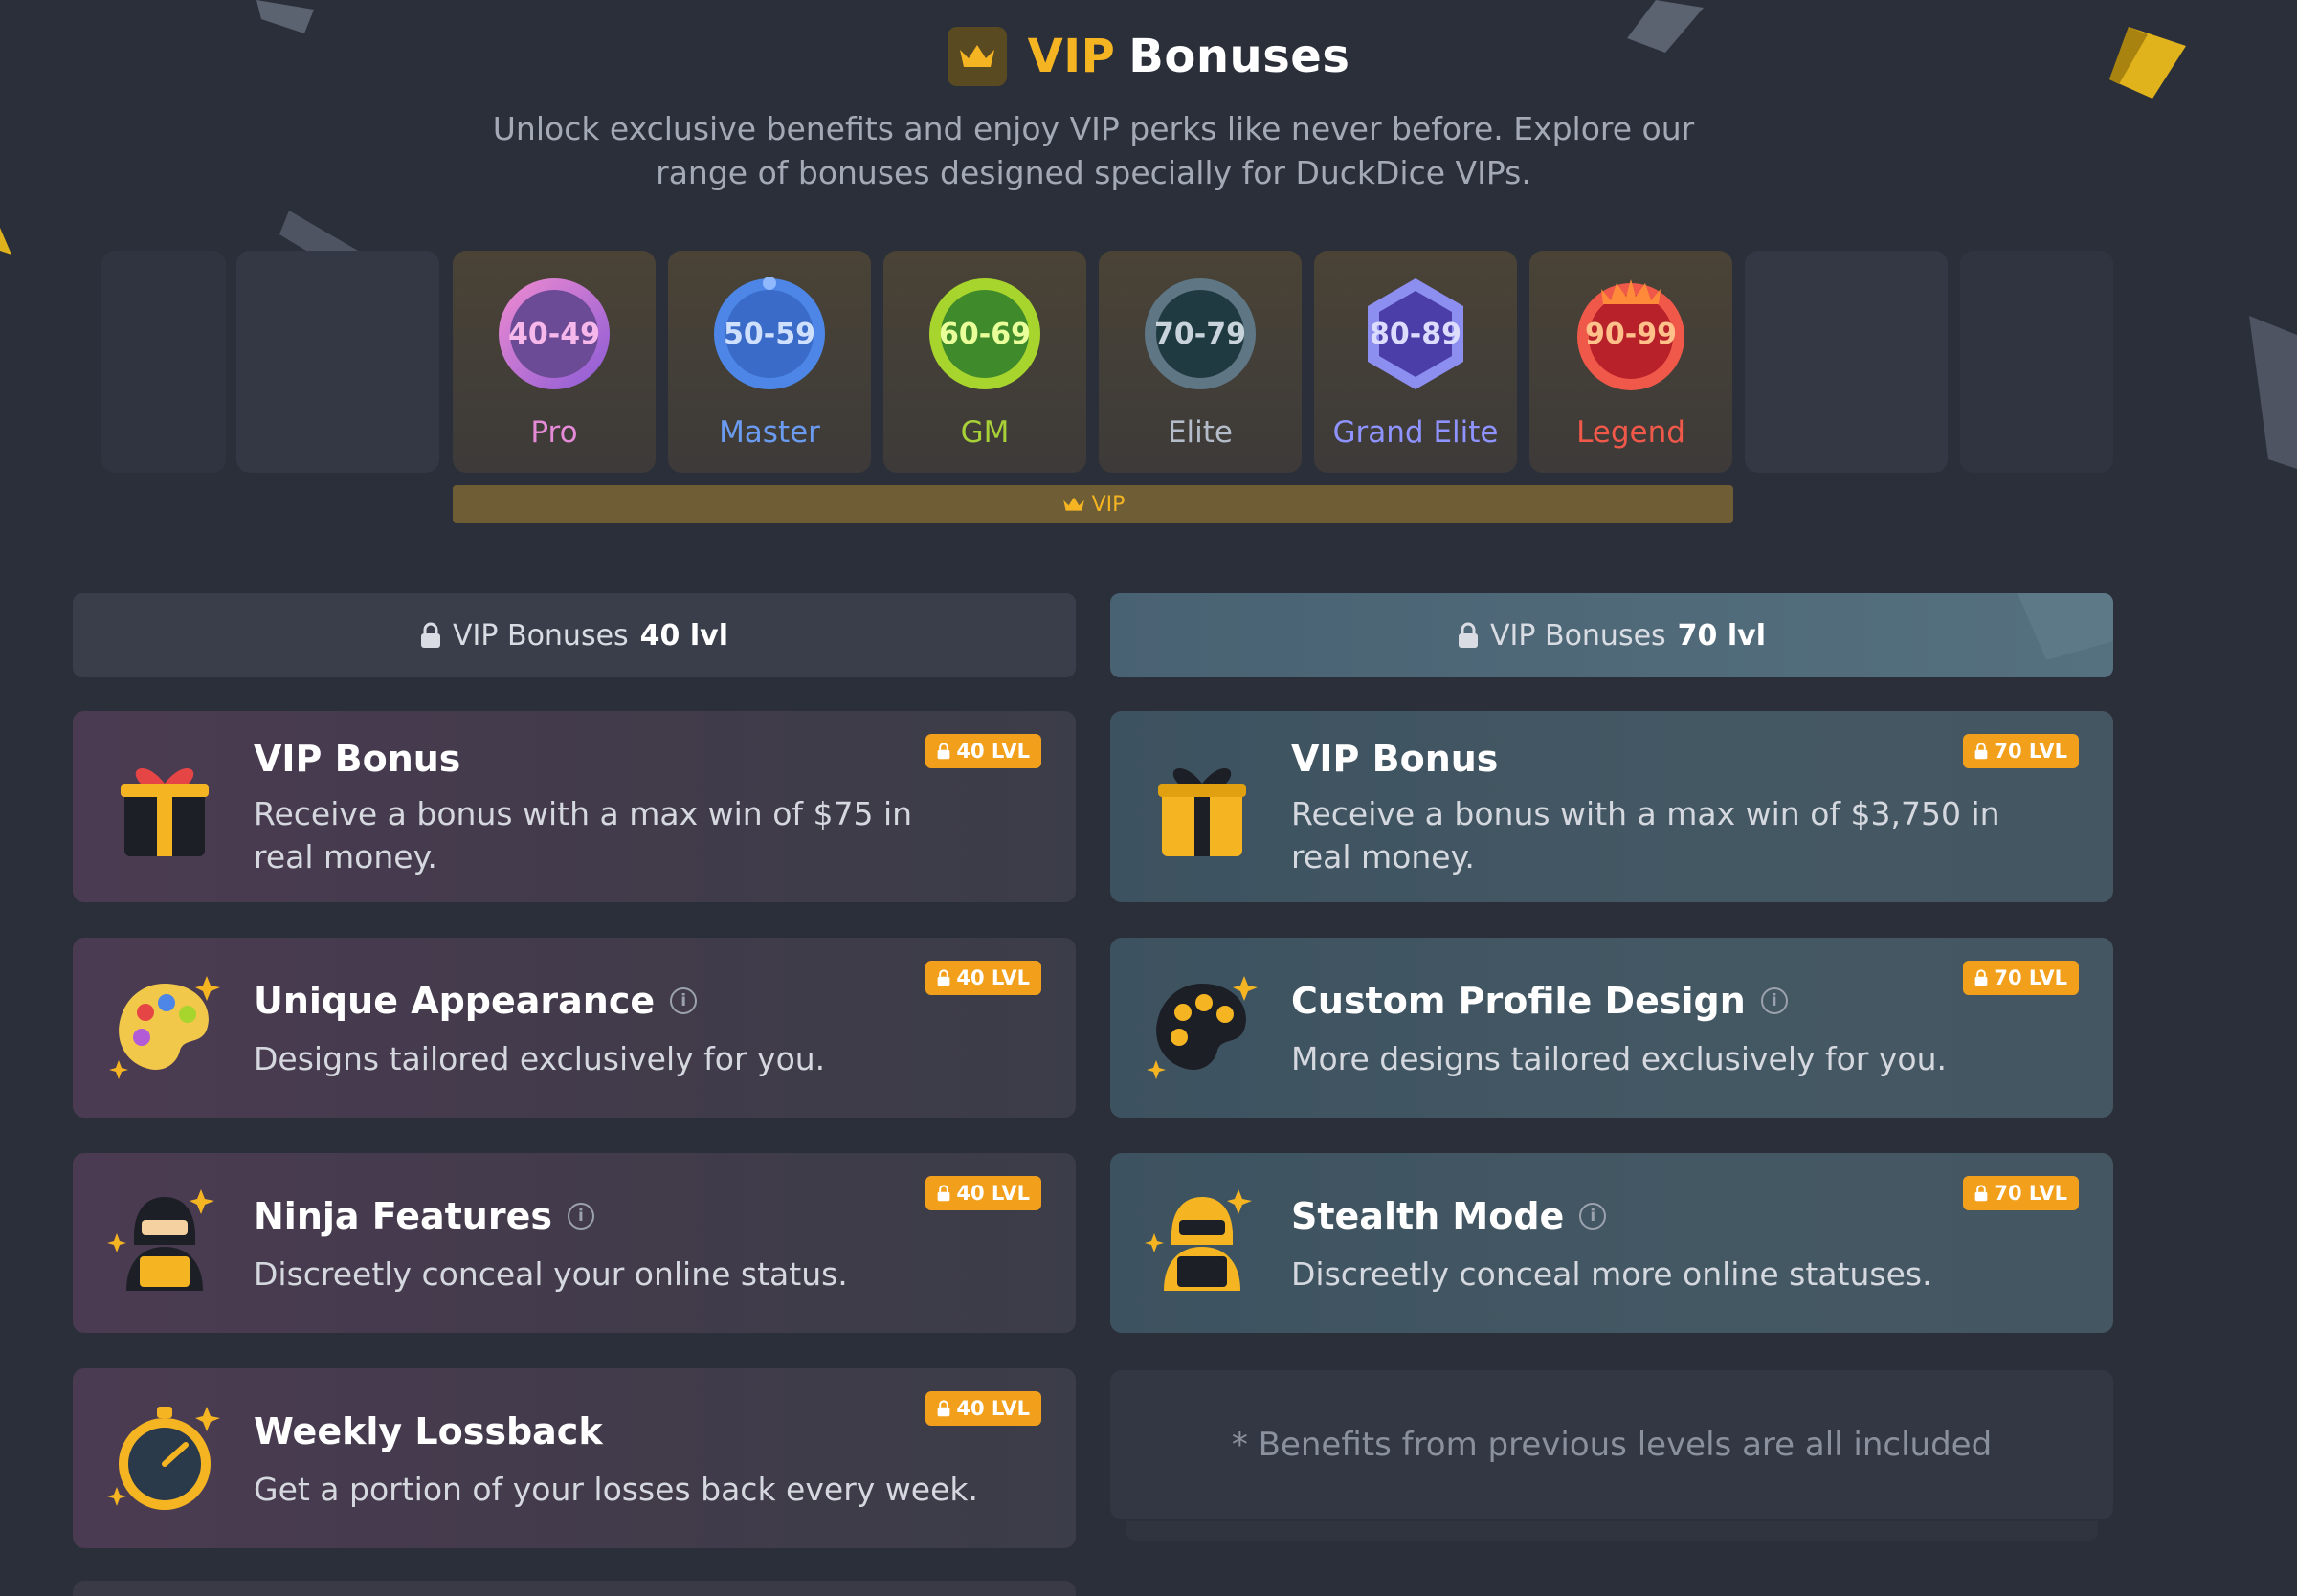 This screenshot has width=2297, height=1596. I want to click on level-tile-gm: 60-69 GM, so click(984, 362).